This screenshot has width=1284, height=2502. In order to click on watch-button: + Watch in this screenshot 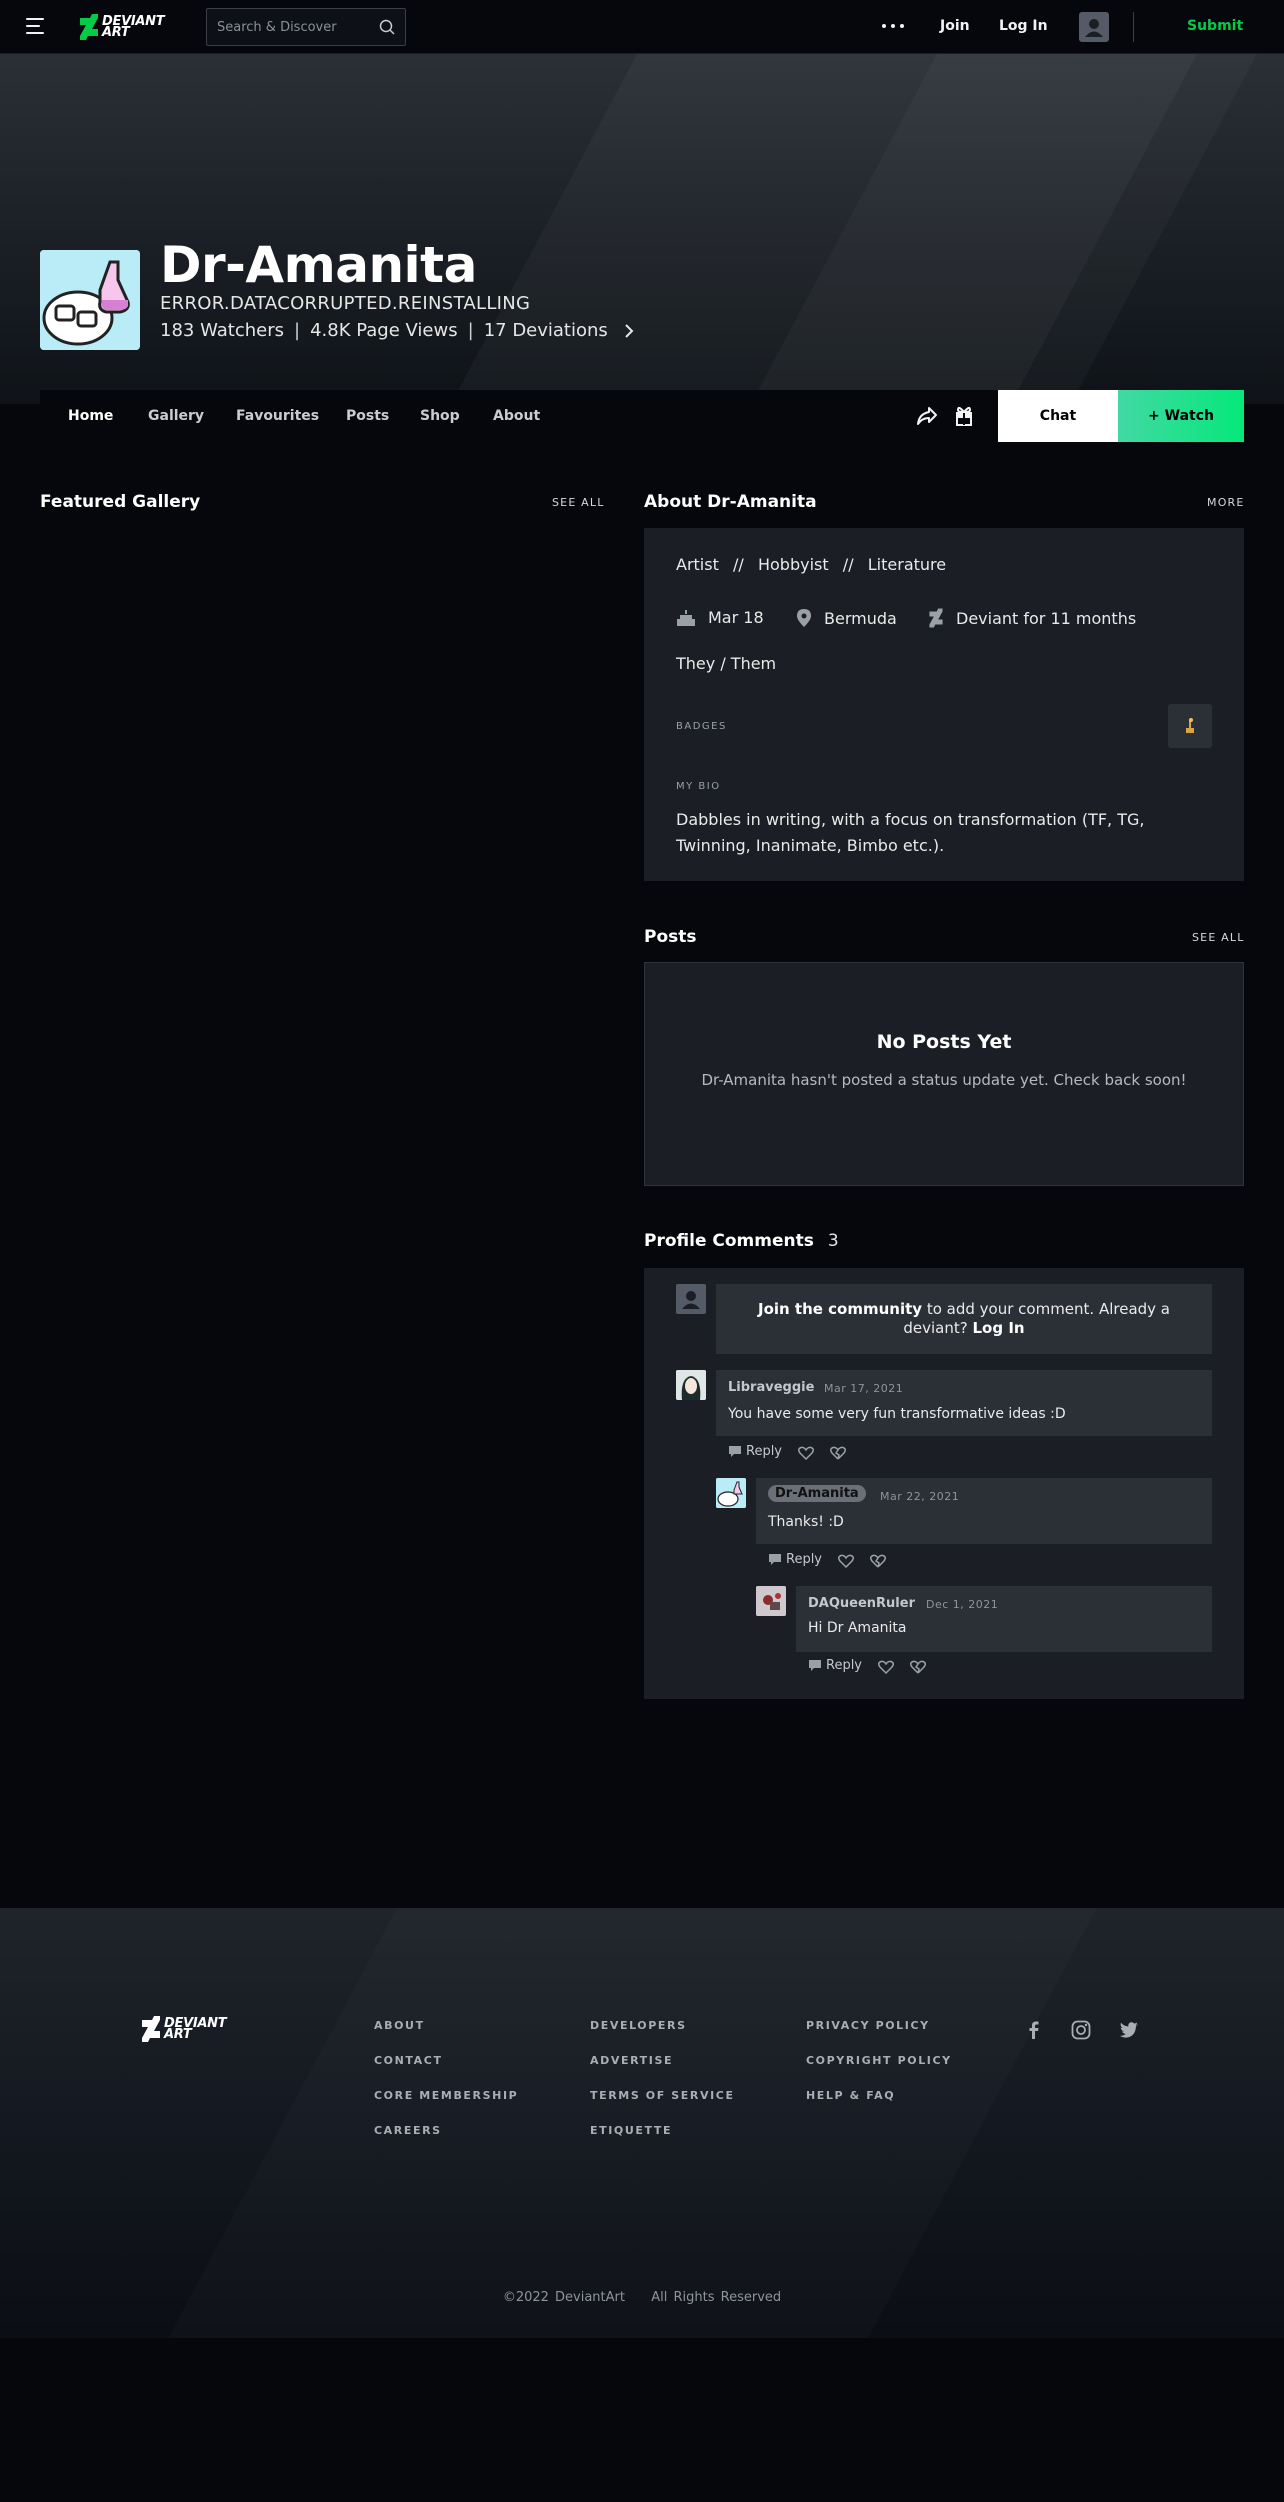, I will do `click(1181, 416)`.